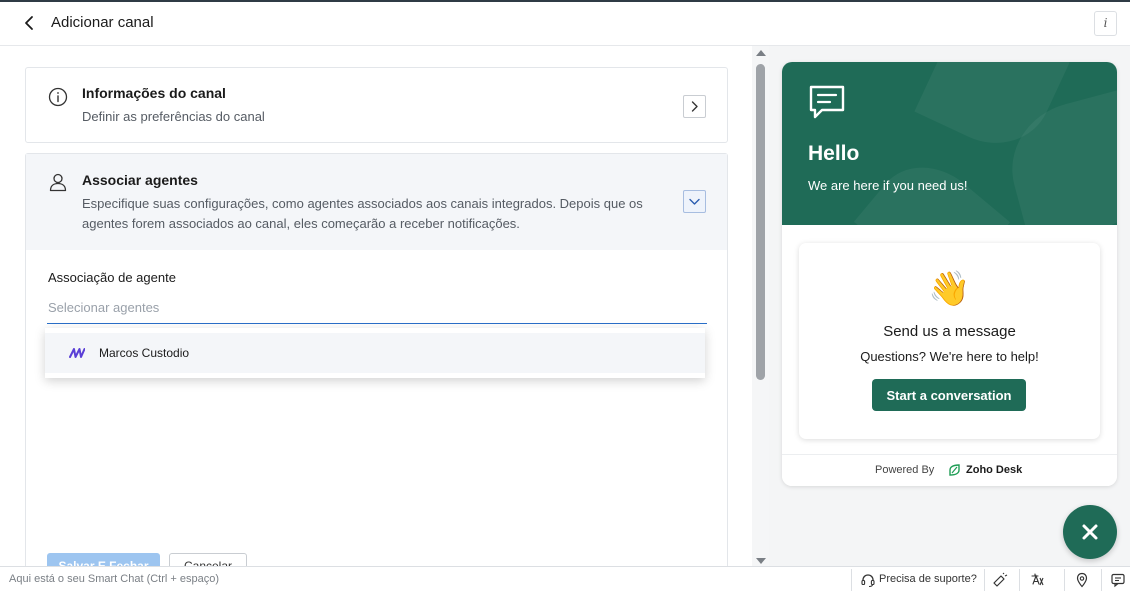  What do you see at coordinates (949, 289) in the screenshot?
I see `waving-hand-icon: 👋` at bounding box center [949, 289].